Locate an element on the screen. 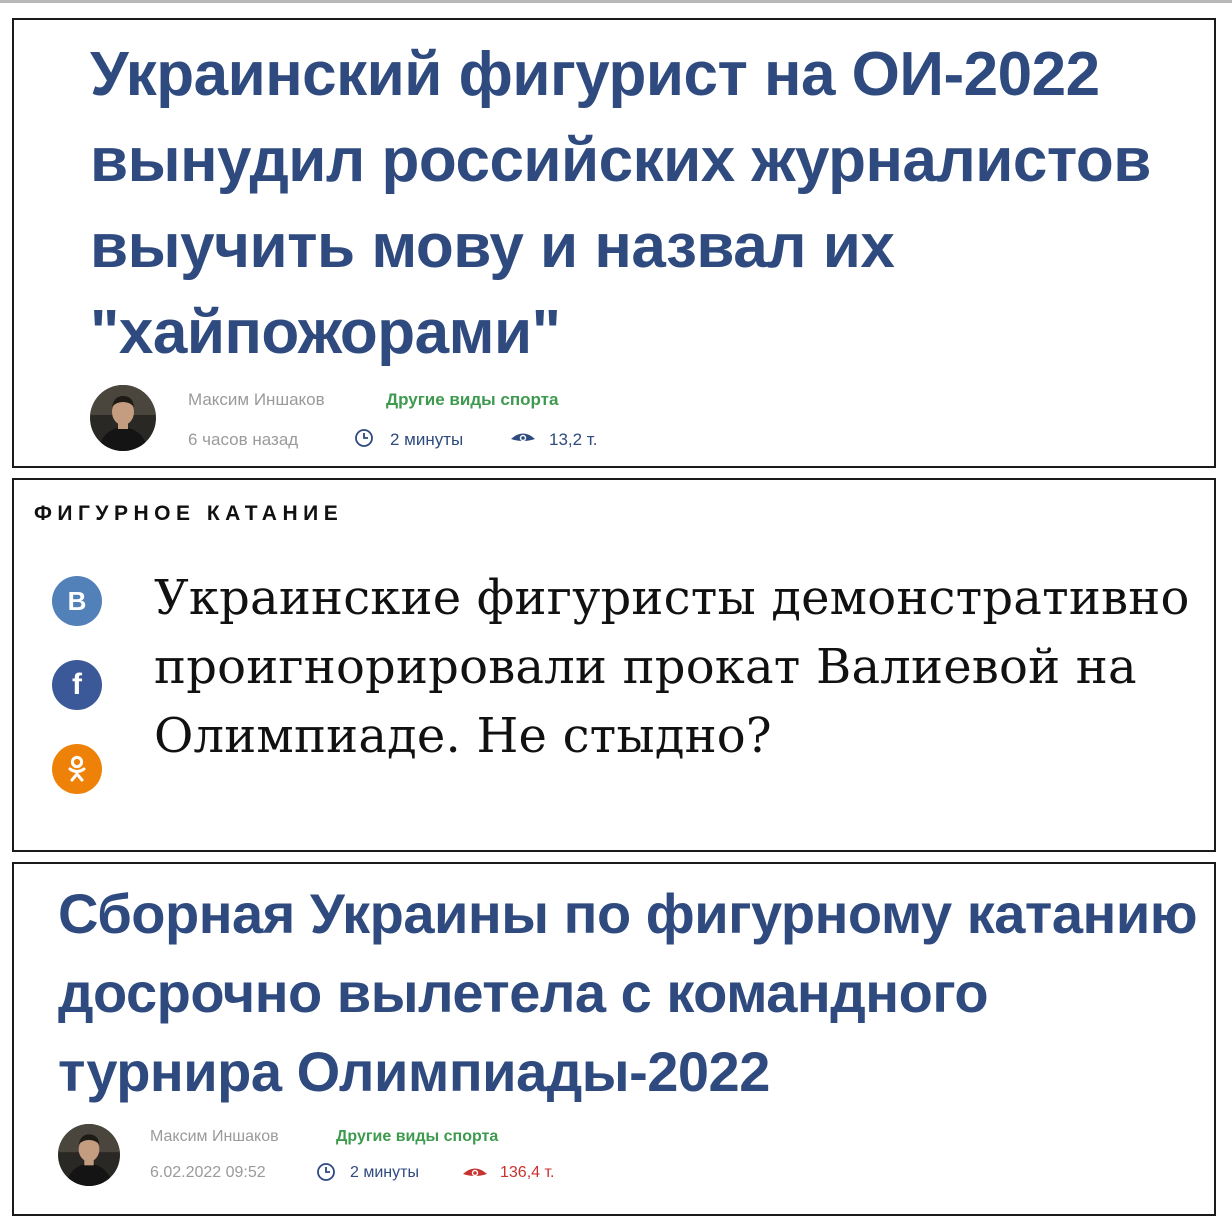 Image resolution: width=1232 pixels, height=1224 pixels. view-count: 136,4 т. is located at coordinates (527, 1172).